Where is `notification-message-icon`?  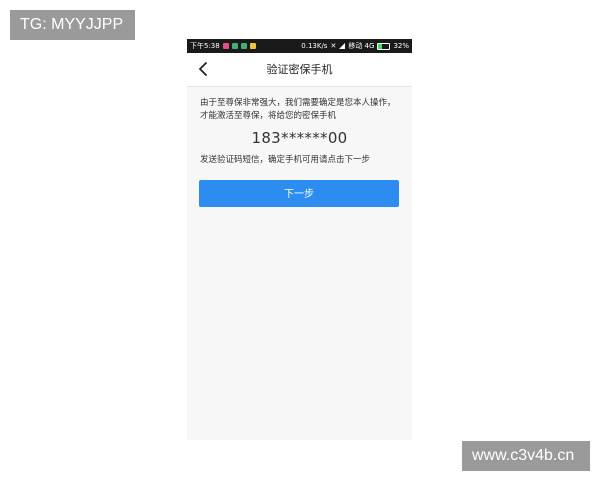
notification-message-icon is located at coordinates (243, 46).